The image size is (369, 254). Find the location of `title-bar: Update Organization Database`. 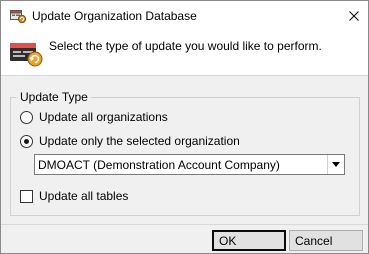

title-bar: Update Organization Database is located at coordinates (184, 16).